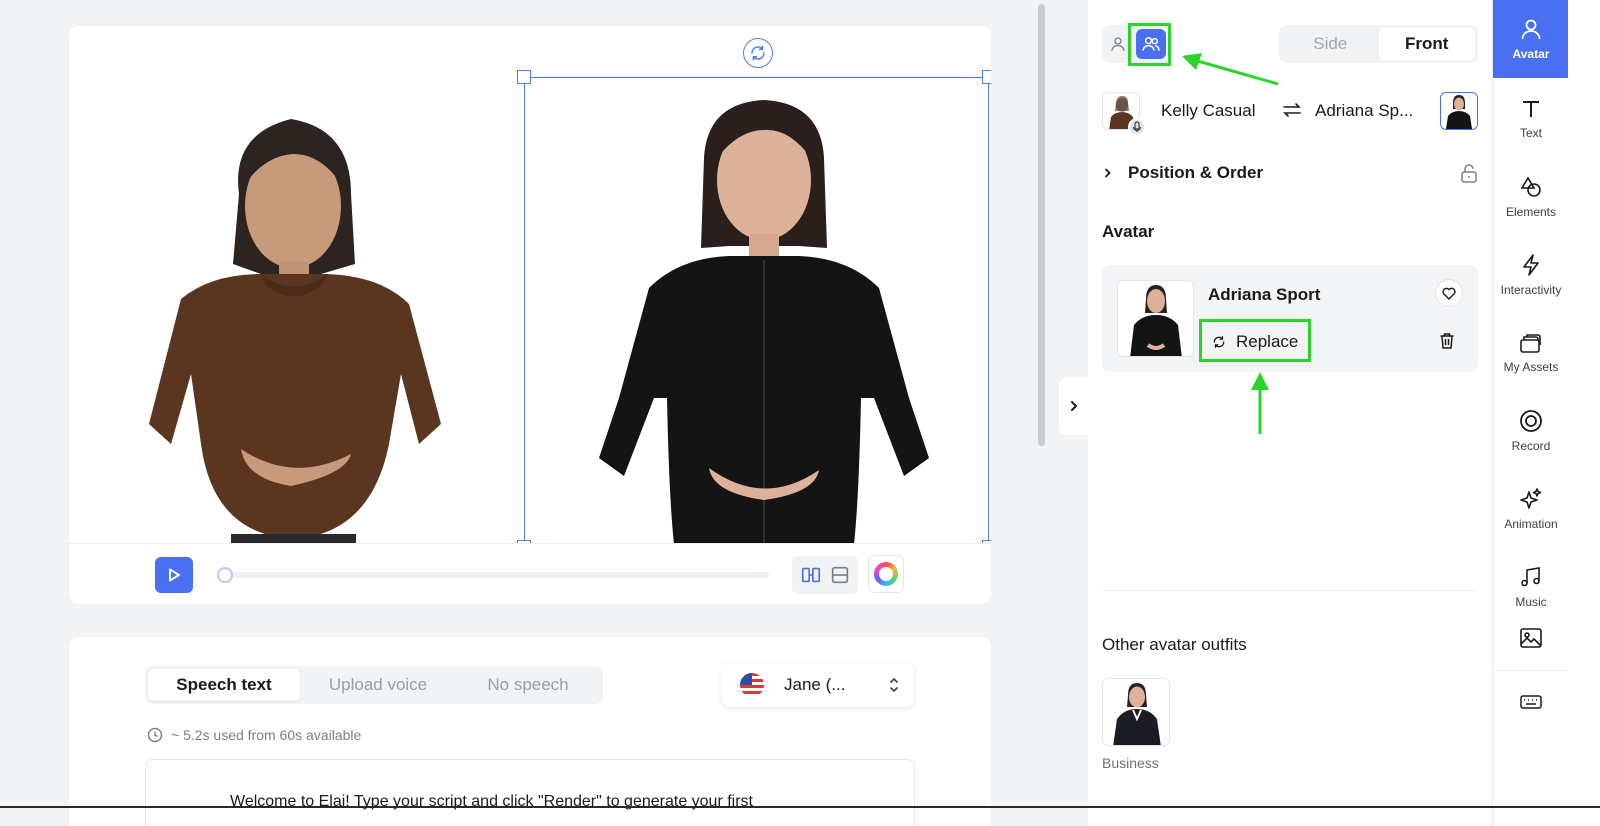  Describe the element at coordinates (1530, 133) in the screenshot. I see `rail-label: Text` at that location.